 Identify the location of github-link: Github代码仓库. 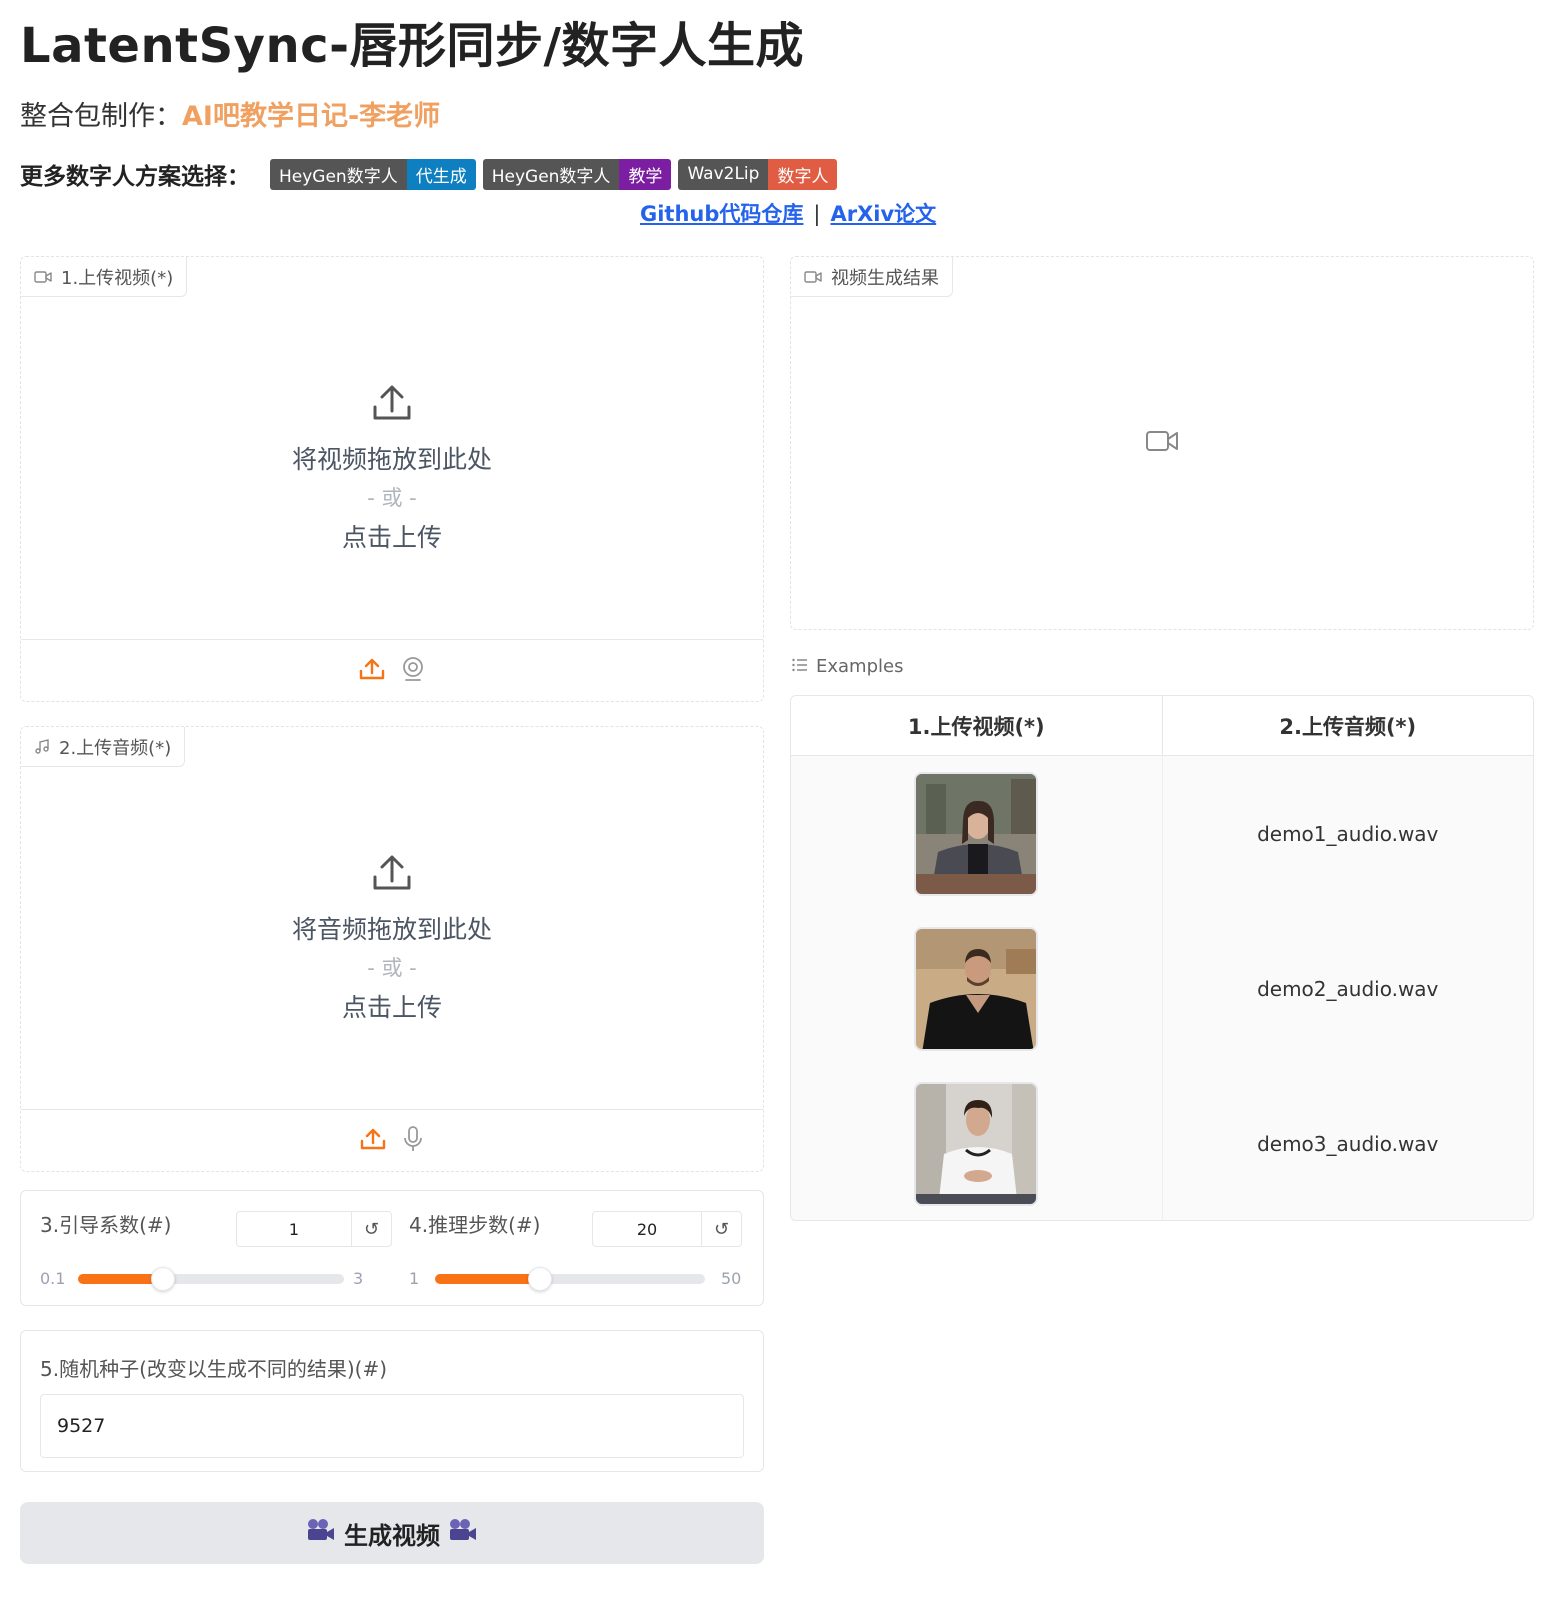
(721, 214).